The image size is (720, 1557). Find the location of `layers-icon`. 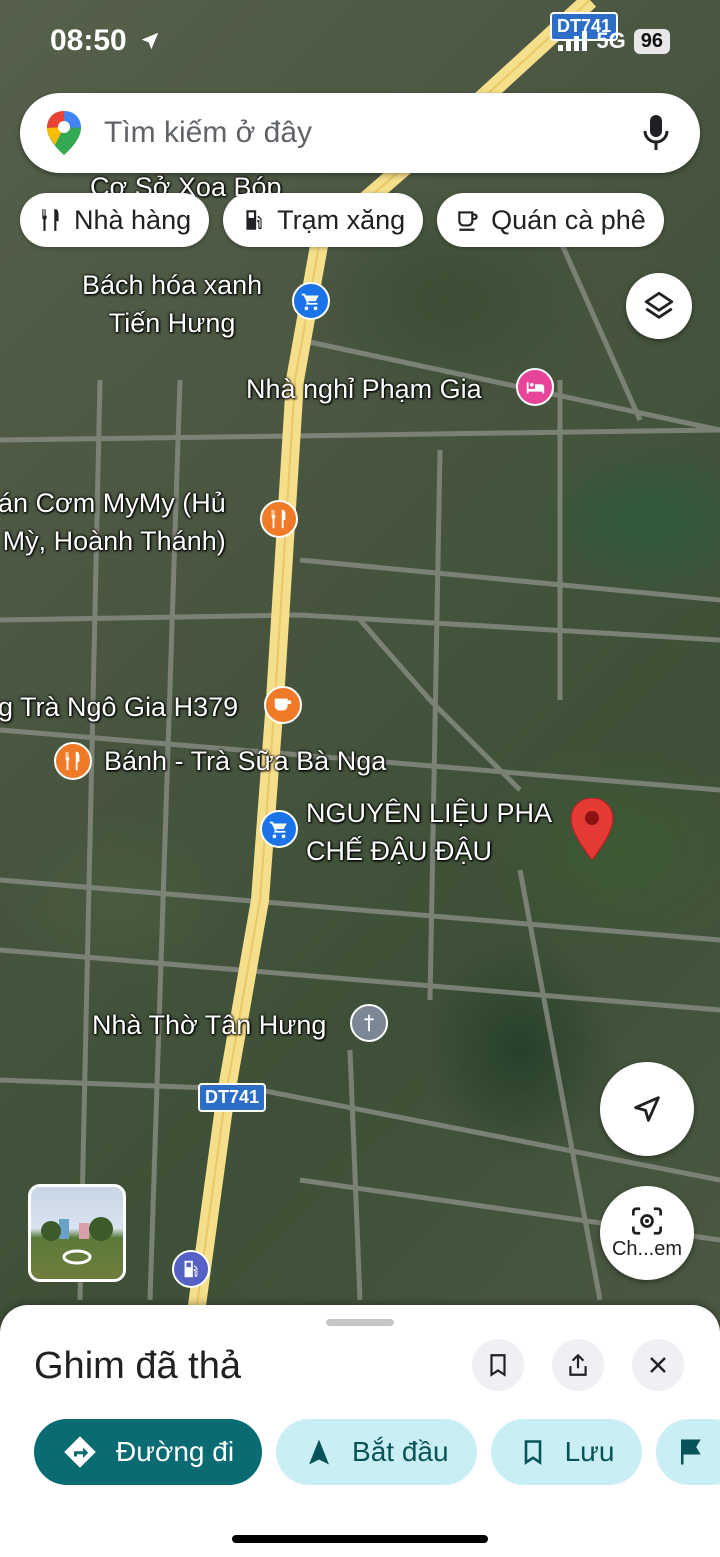

layers-icon is located at coordinates (659, 305).